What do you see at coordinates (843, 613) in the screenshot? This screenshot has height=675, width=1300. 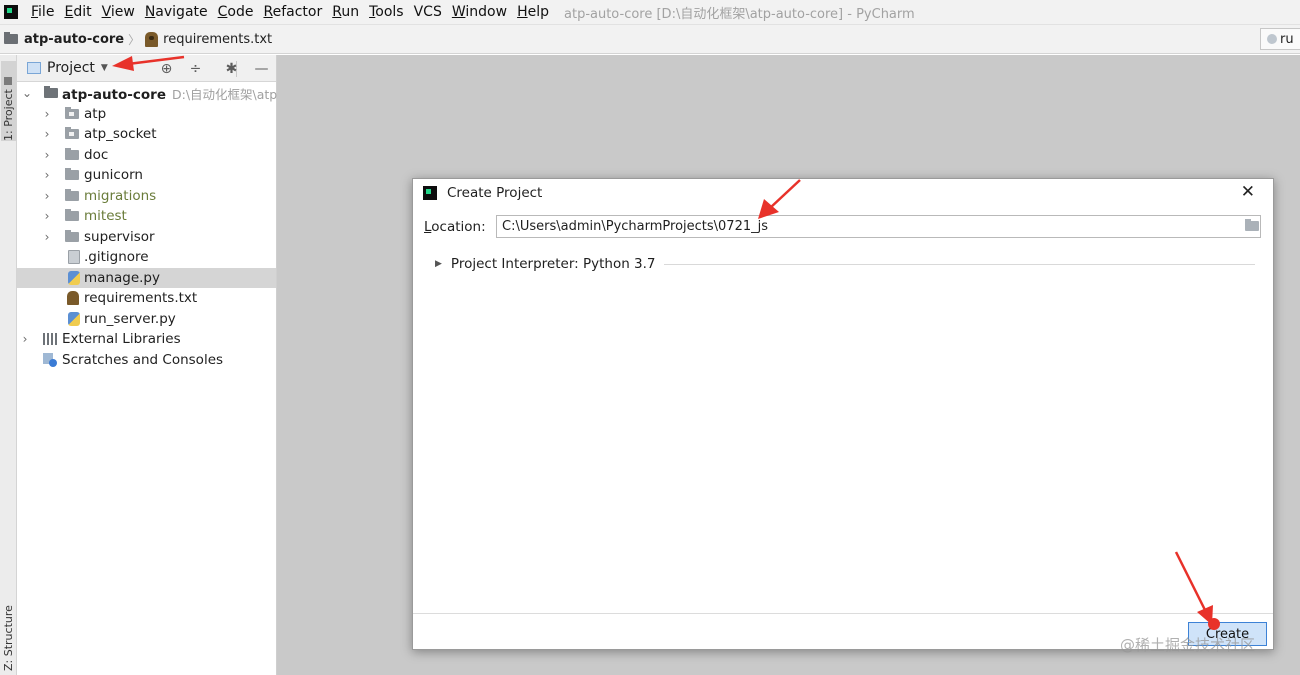 I see `dialog-footer-divider` at bounding box center [843, 613].